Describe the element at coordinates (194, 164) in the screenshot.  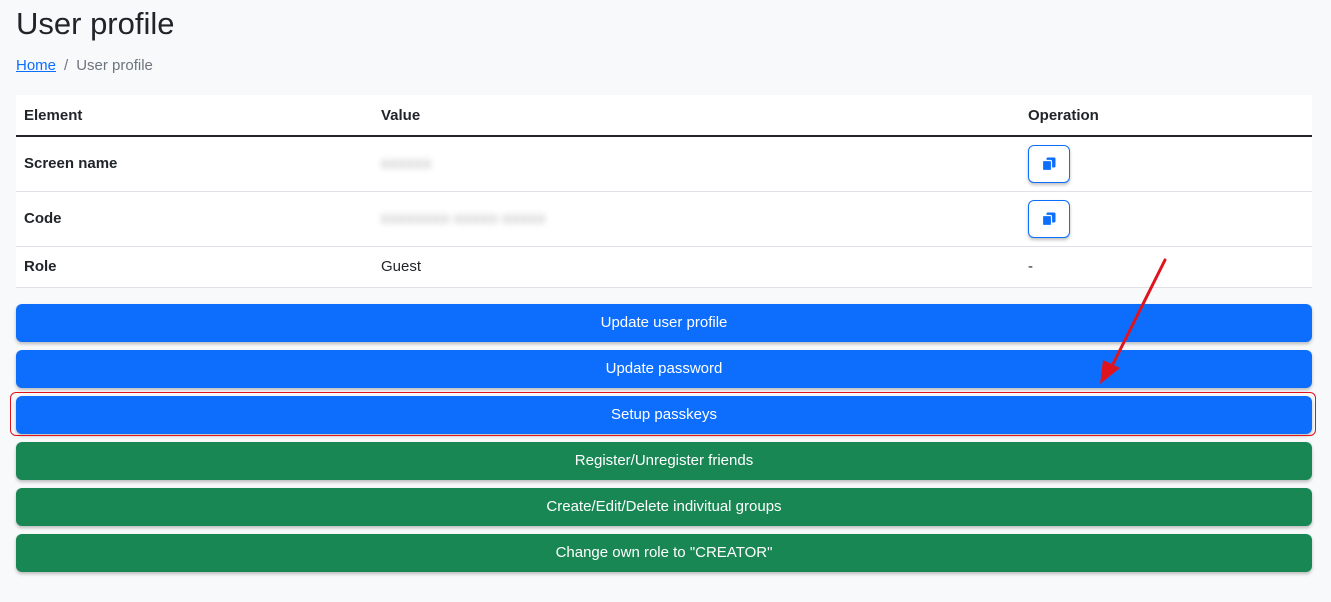
I see `row-label: Screen name` at that location.